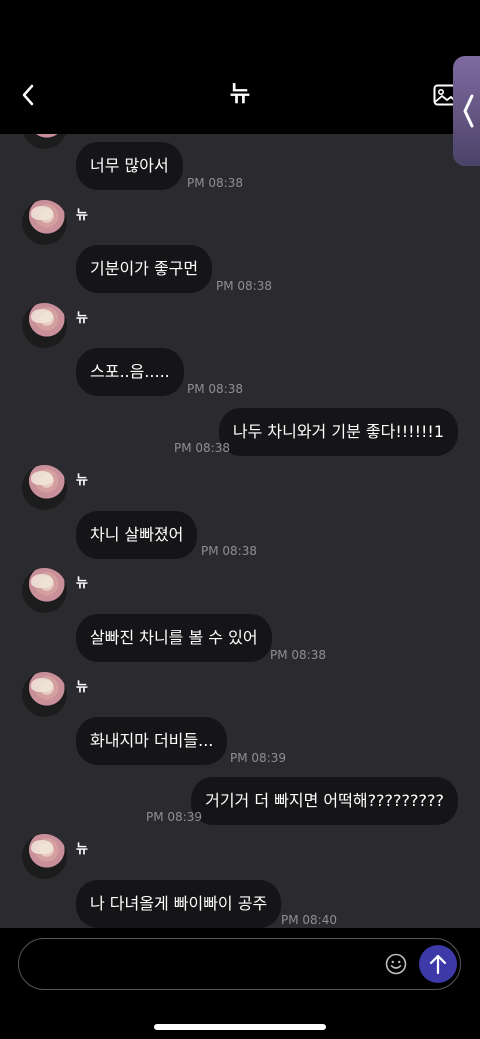 The height and width of the screenshot is (1039, 480). I want to click on received-message-bubble: 기분이가 좋구먼, so click(144, 269).